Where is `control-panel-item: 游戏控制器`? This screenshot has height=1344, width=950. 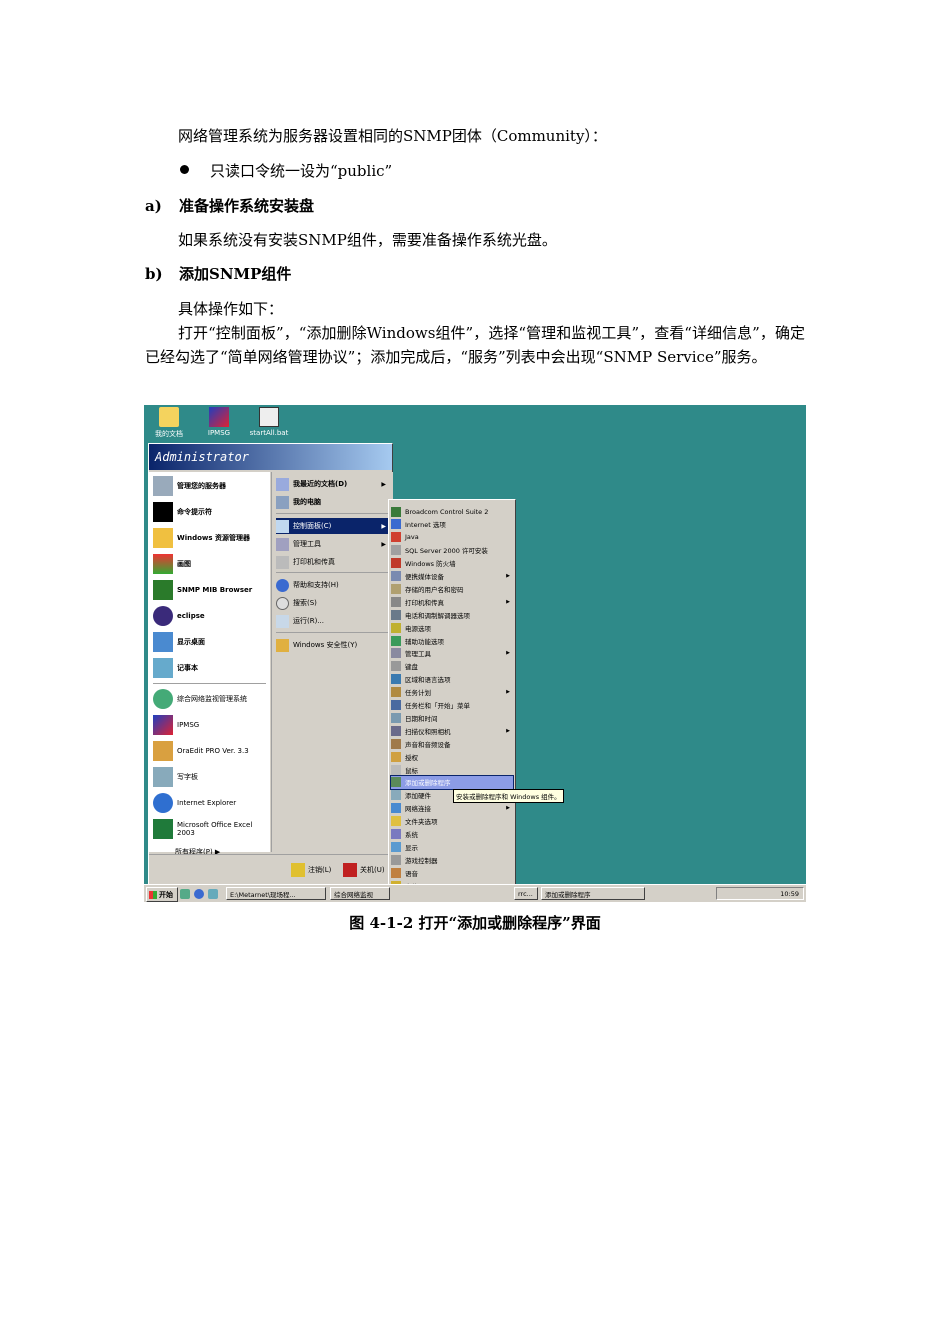
control-panel-item: 游戏控制器 is located at coordinates (452, 859).